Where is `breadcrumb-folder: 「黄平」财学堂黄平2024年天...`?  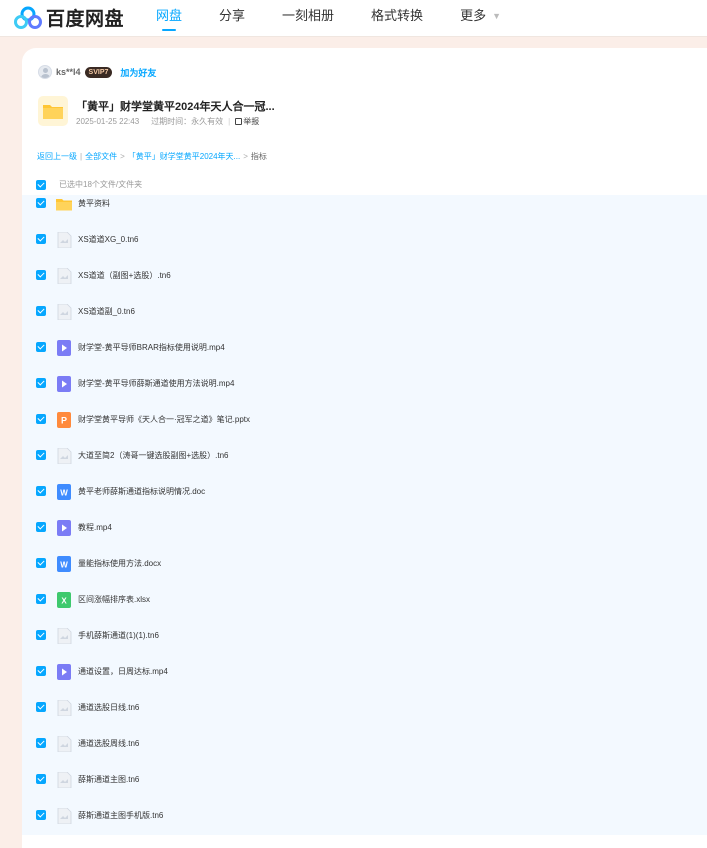
breadcrumb-folder: 「黄平」财学堂黄平2024年天... is located at coordinates (184, 156).